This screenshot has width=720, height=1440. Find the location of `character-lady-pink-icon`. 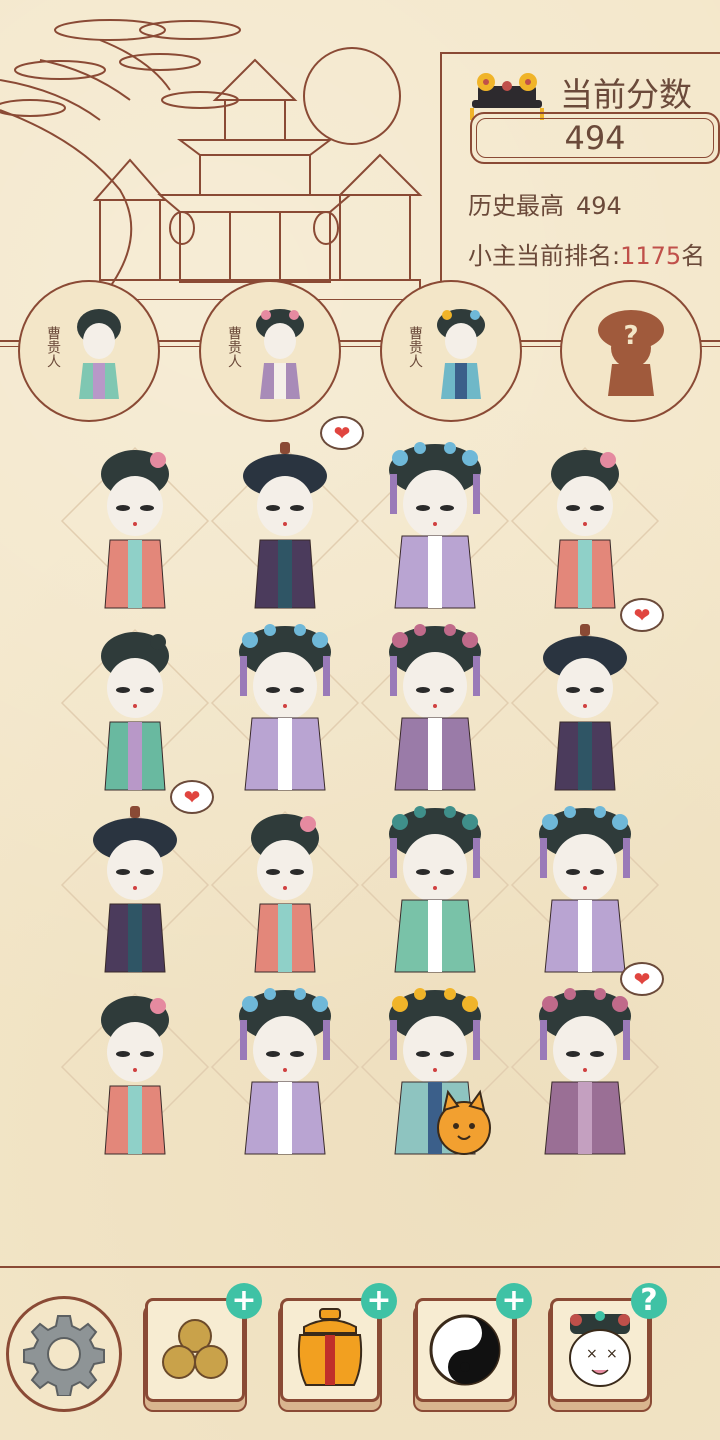

character-lady-pink-icon is located at coordinates (585, 1071).